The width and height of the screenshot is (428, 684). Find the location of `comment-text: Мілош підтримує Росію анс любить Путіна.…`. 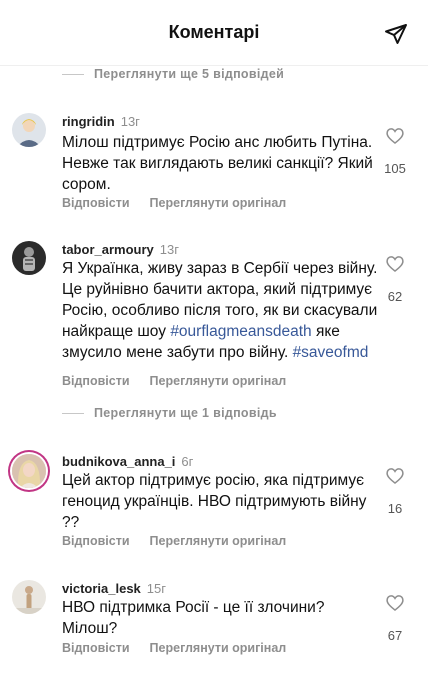

comment-text: Мілош підтримує Росію анс любить Путіна.… is located at coordinates (217, 163).